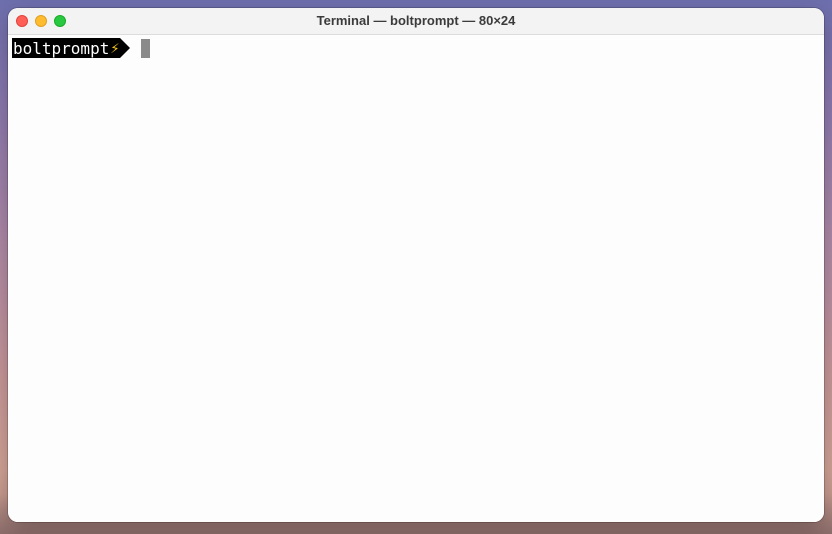 The image size is (832, 534). I want to click on prompt-segment: boltprompt ⚡, so click(66, 48).